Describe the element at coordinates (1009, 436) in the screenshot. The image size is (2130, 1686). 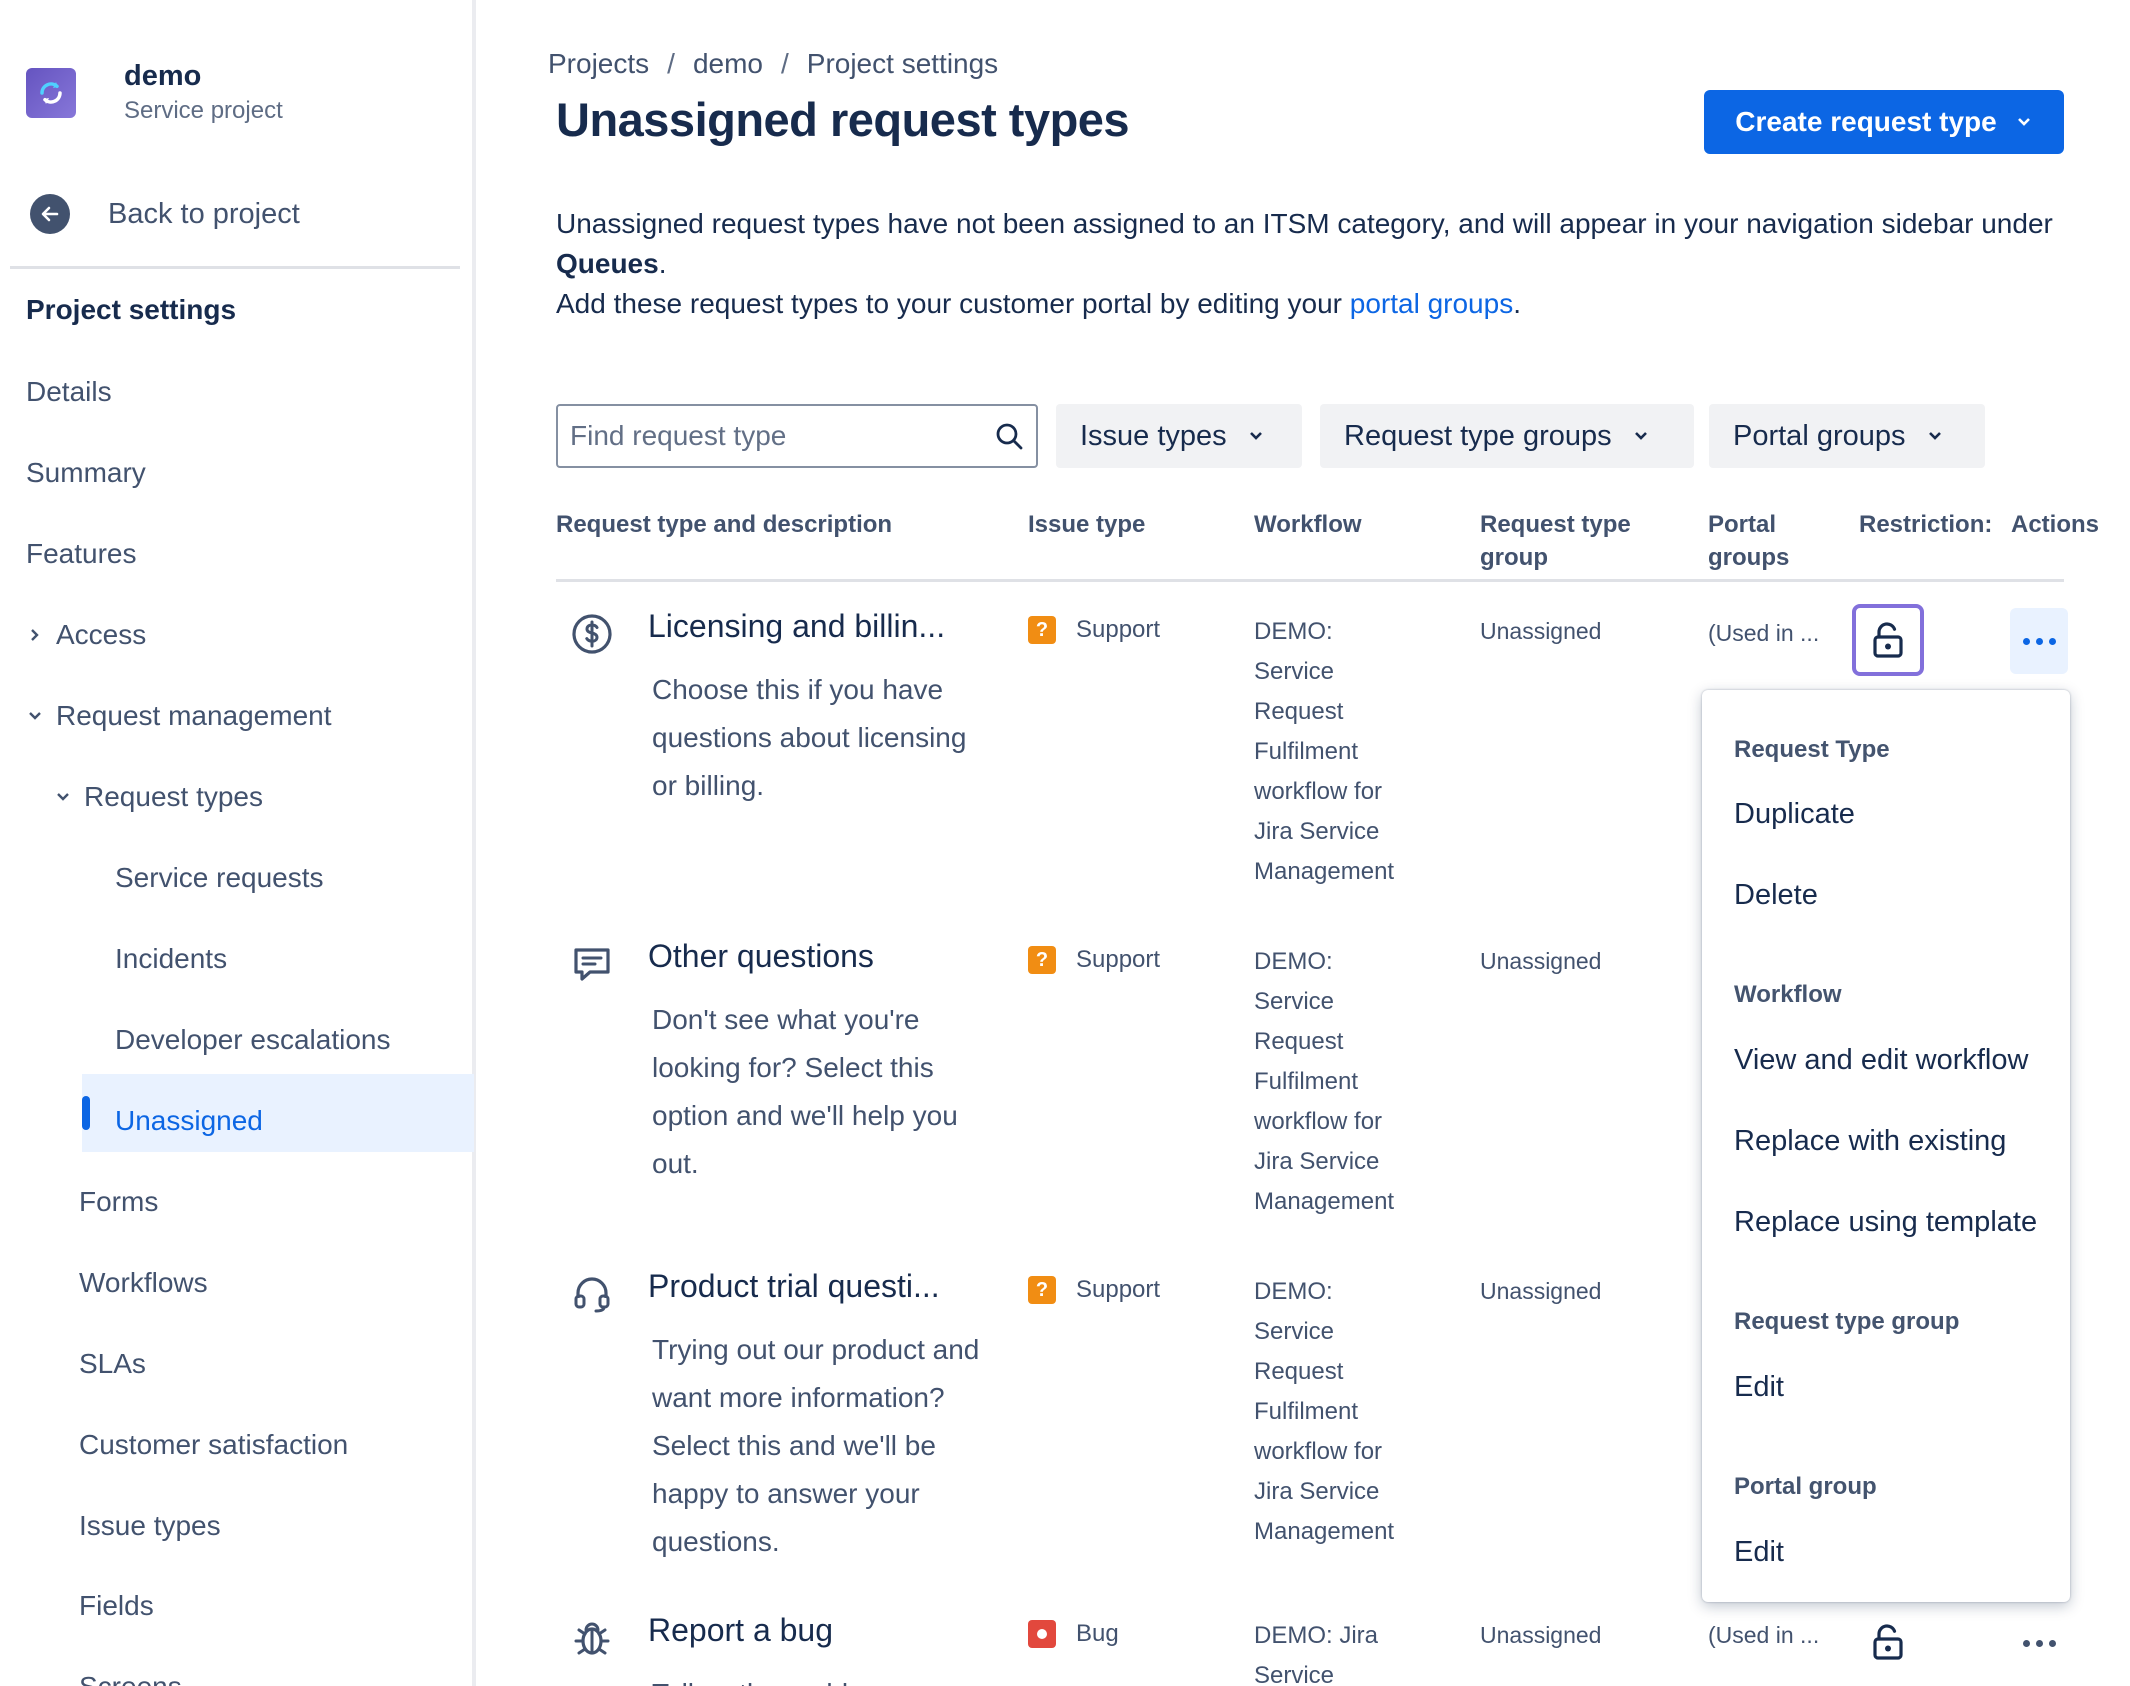
I see `search-icon` at that location.